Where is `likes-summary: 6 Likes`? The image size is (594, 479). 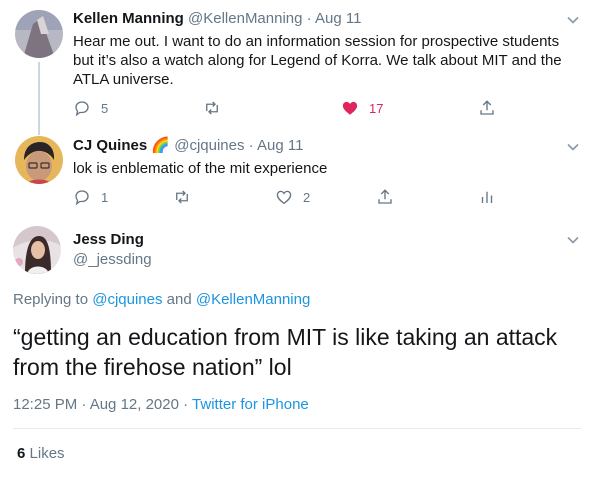 likes-summary: 6 Likes is located at coordinates (41, 453).